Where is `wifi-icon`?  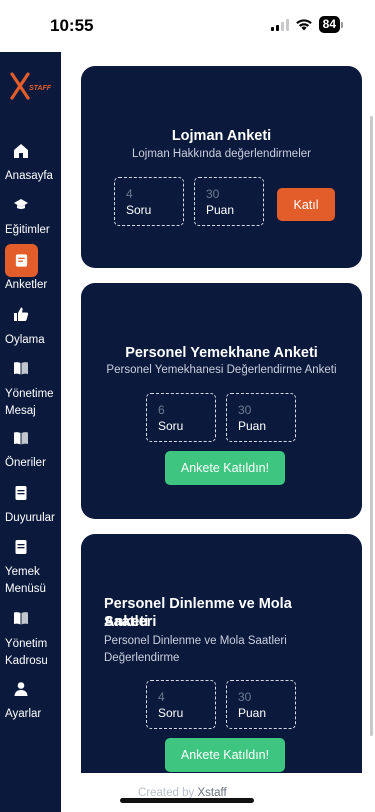 wifi-icon is located at coordinates (303, 25).